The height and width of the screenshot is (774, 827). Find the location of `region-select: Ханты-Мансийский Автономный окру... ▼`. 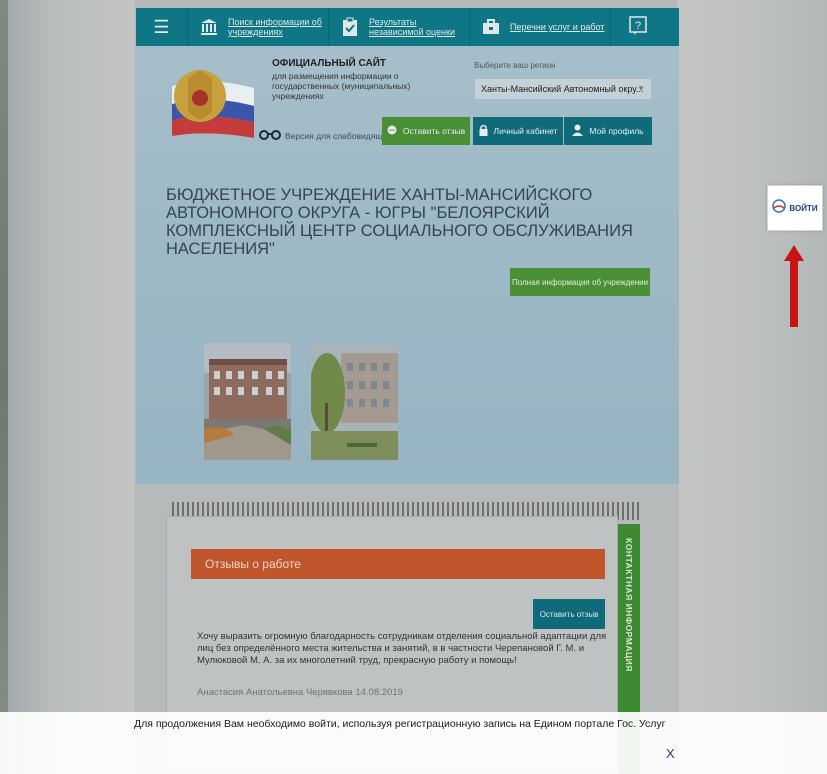

region-select: Ханты-Мансийский Автономный окру... ▼ is located at coordinates (563, 89).